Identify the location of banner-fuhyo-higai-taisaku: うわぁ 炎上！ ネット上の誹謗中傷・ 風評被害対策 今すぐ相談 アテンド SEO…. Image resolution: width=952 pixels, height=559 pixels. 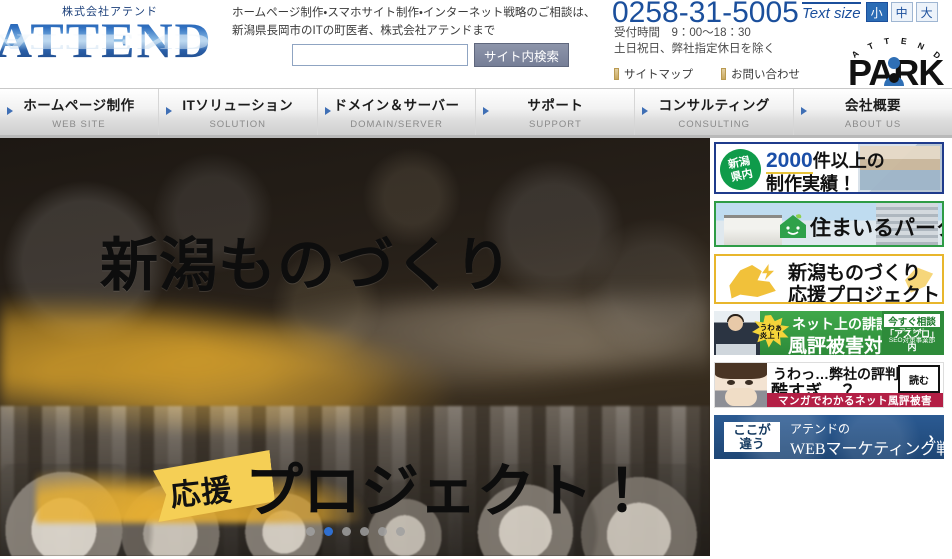
(829, 333).